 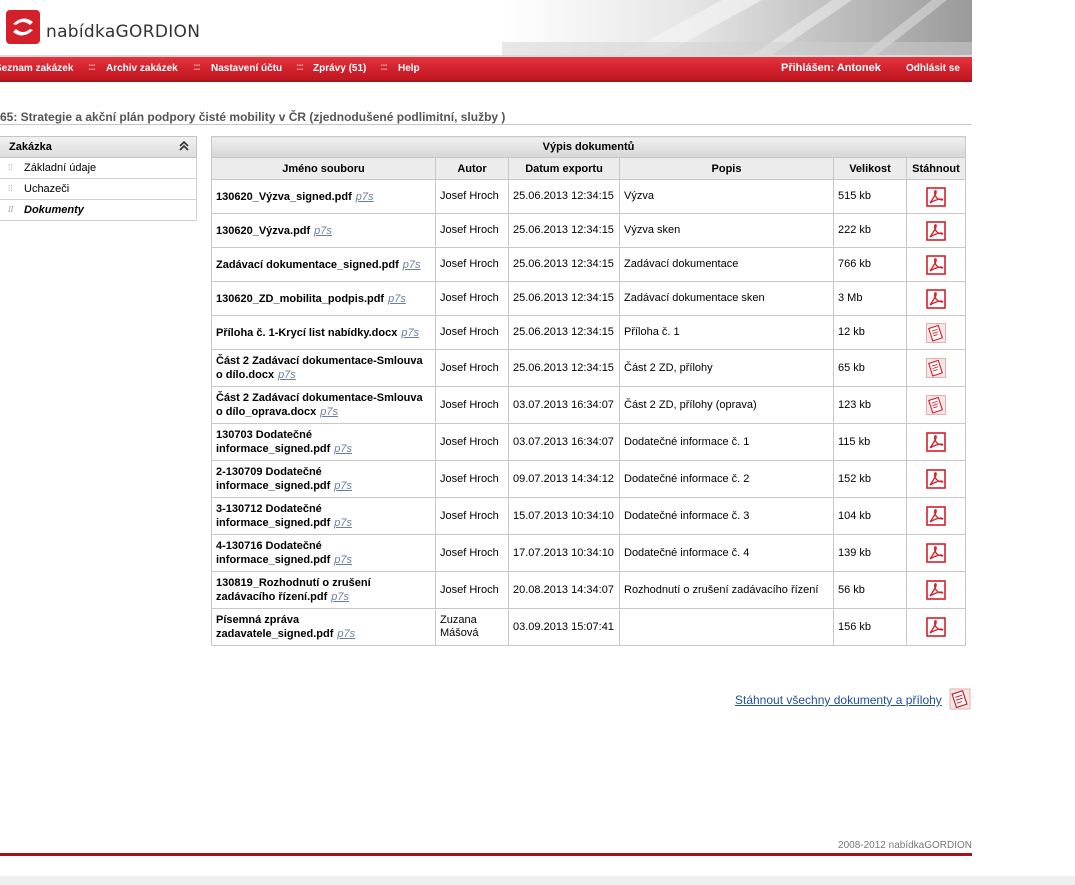 What do you see at coordinates (564, 627) in the screenshot?
I see `export-date-cell: 03.09.2013 15:07:41` at bounding box center [564, 627].